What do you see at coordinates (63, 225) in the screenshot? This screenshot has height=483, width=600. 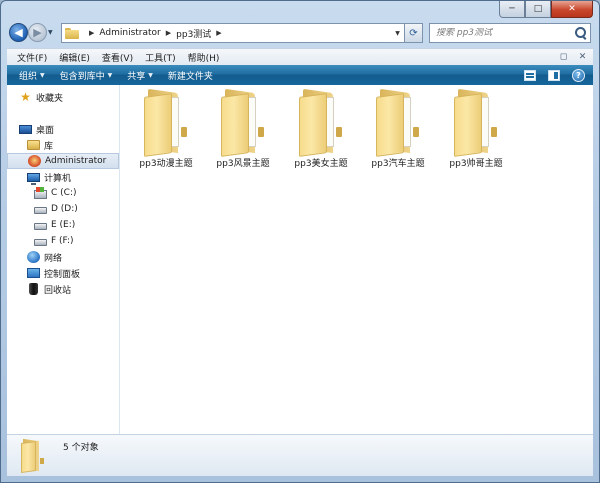 I see `nav-item: E (E:)` at bounding box center [63, 225].